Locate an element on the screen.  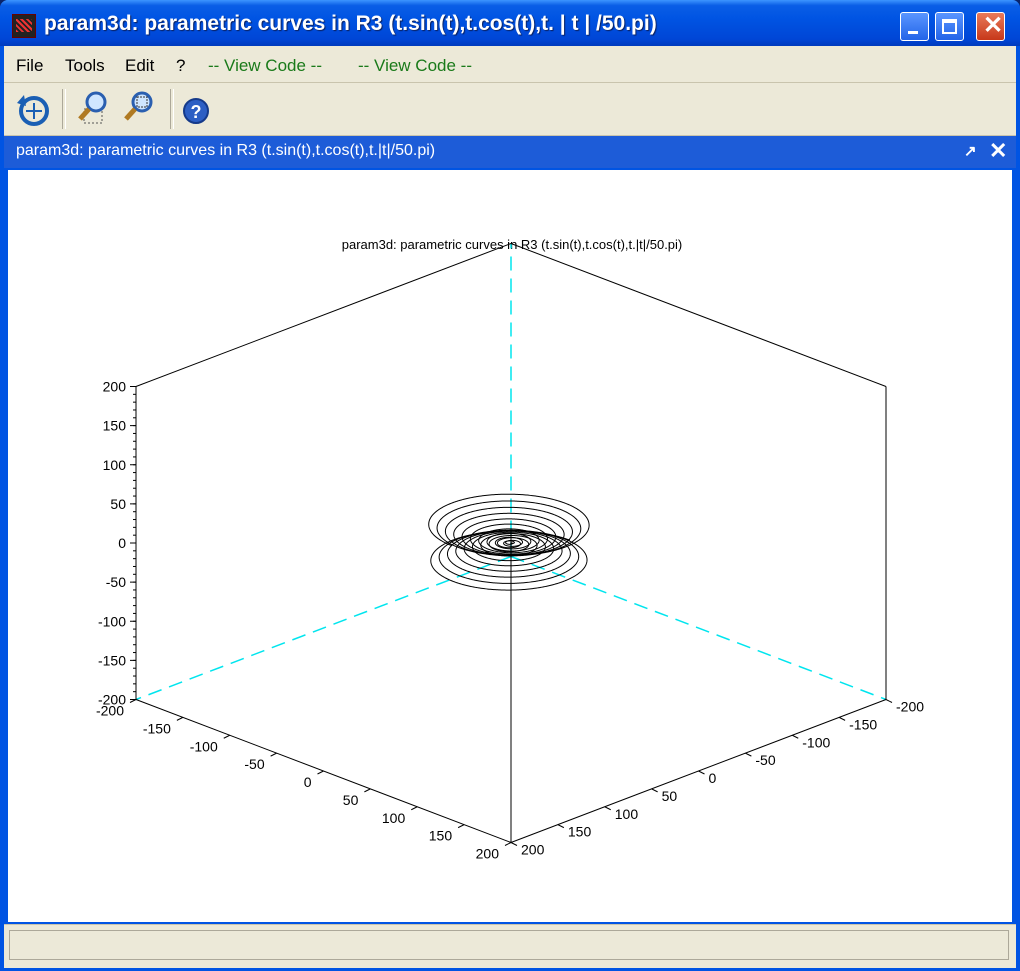
y-tick-label: -50 is located at coordinates (765, 760).